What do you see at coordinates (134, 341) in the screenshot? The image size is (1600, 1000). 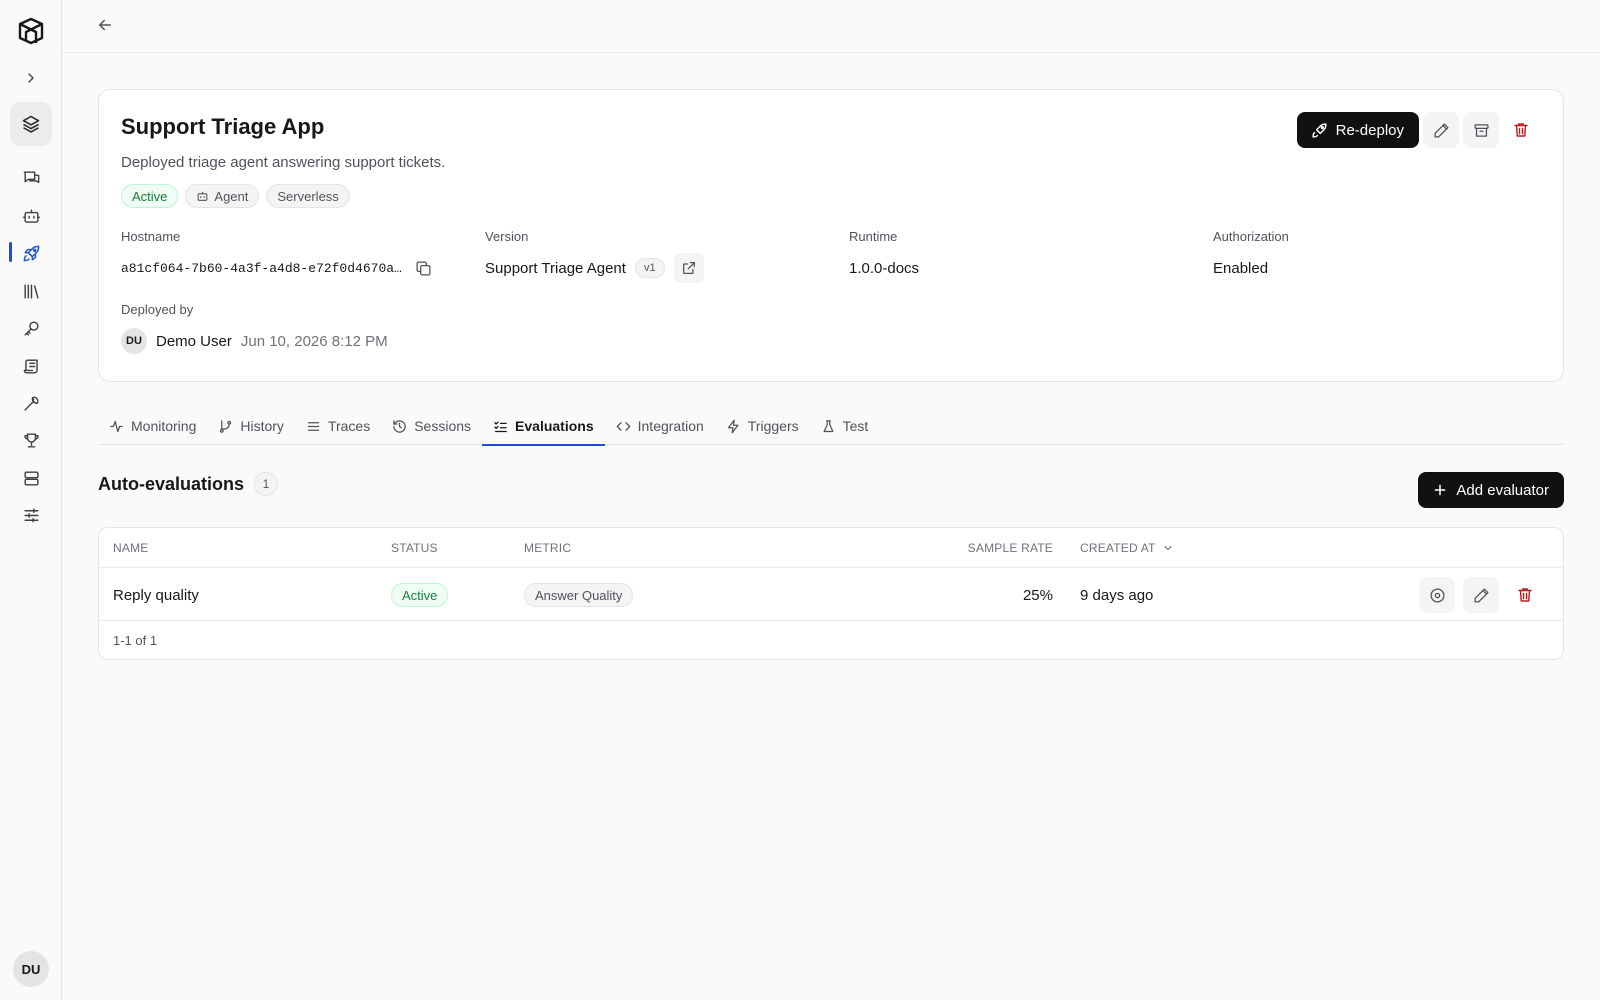 I see `deployer-avatar: DU` at bounding box center [134, 341].